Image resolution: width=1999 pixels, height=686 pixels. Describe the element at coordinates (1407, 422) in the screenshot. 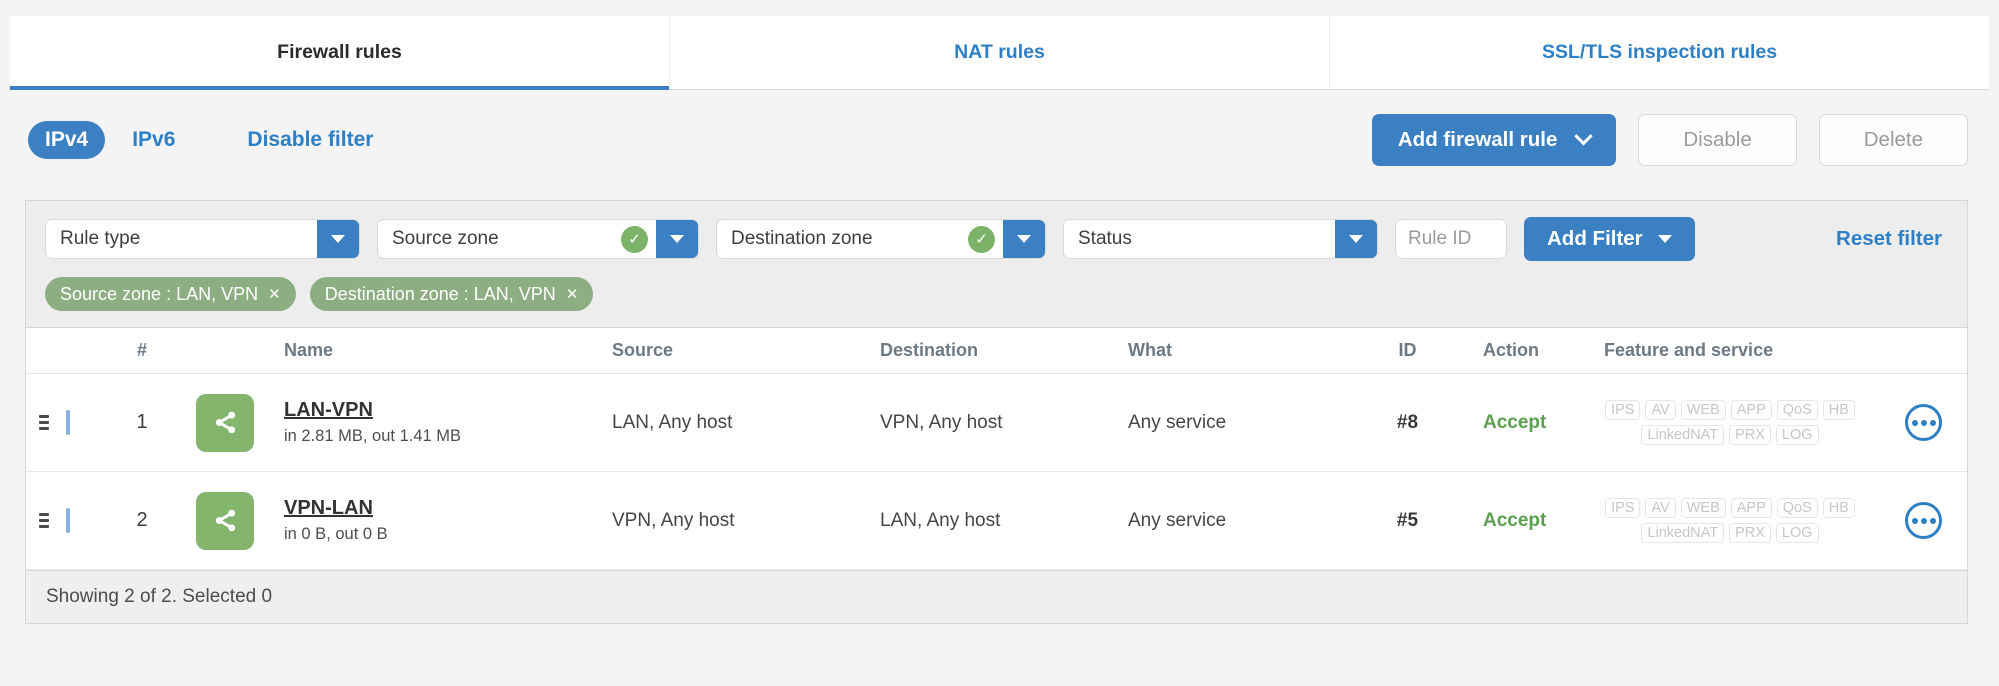

I see `rule-id-cell: #8` at that location.